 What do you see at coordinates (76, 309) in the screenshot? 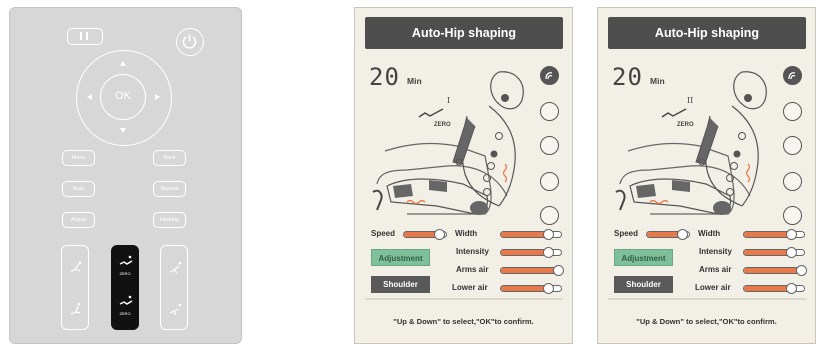
I see `raise-back-icon` at bounding box center [76, 309].